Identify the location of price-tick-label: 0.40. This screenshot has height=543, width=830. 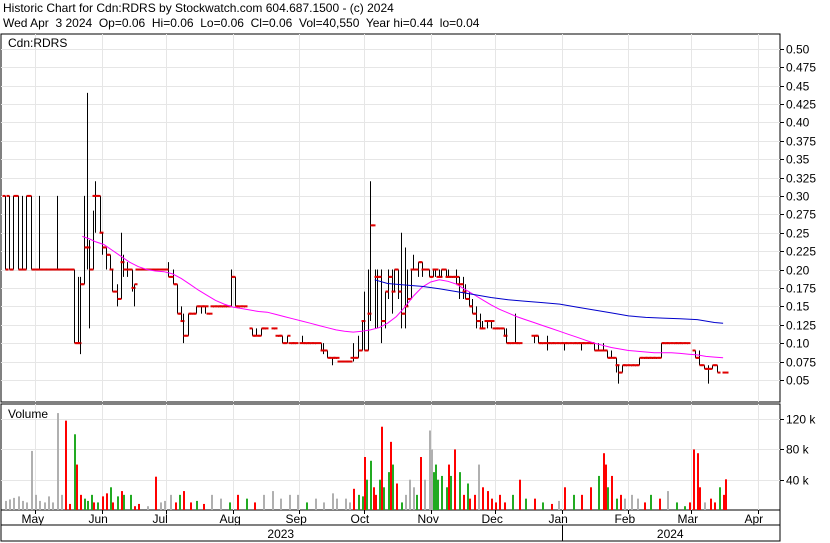
(798, 123).